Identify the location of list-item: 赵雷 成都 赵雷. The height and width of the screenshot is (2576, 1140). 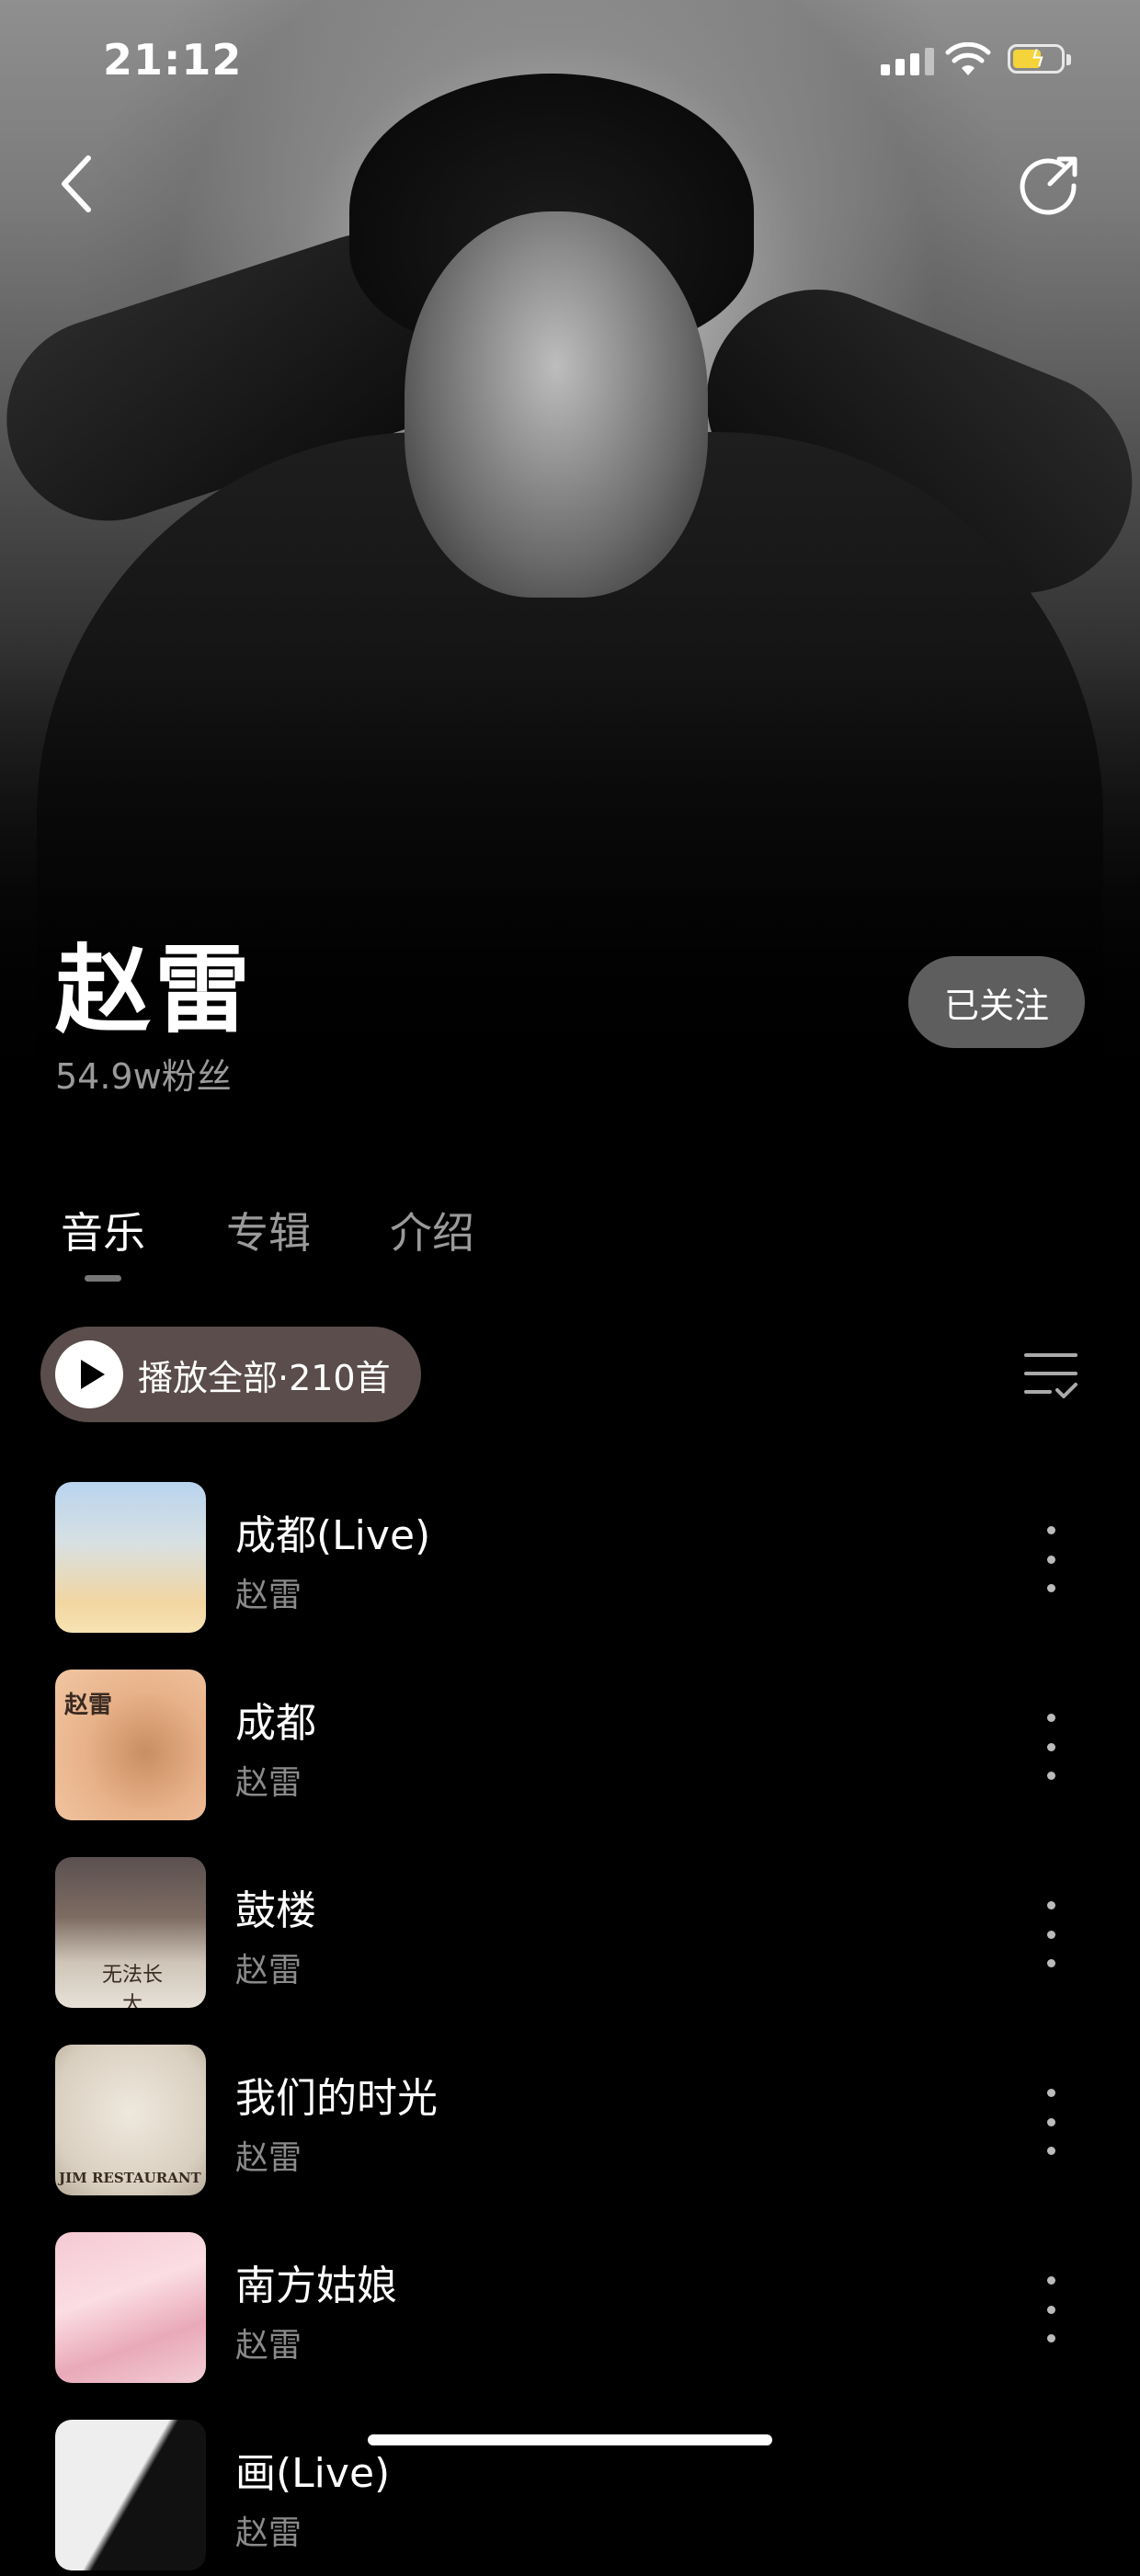
(570, 1748).